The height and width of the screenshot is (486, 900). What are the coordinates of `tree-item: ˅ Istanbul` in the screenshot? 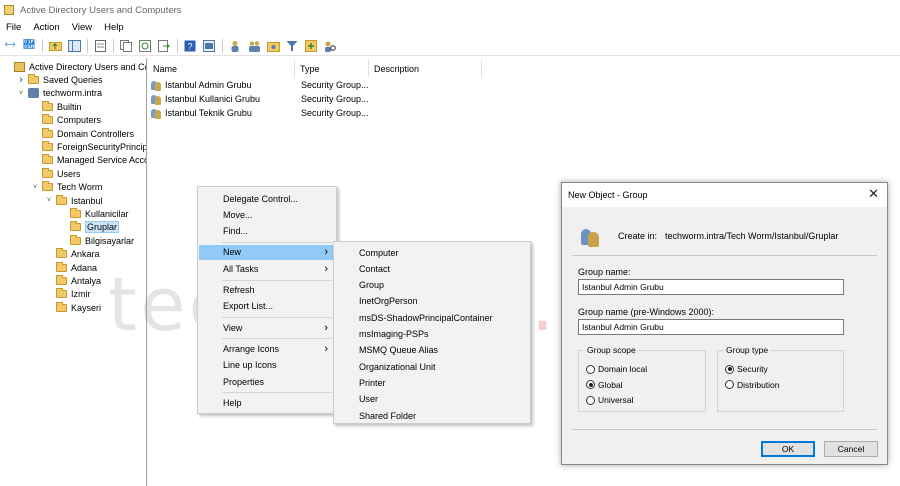 It's located at (74, 200).